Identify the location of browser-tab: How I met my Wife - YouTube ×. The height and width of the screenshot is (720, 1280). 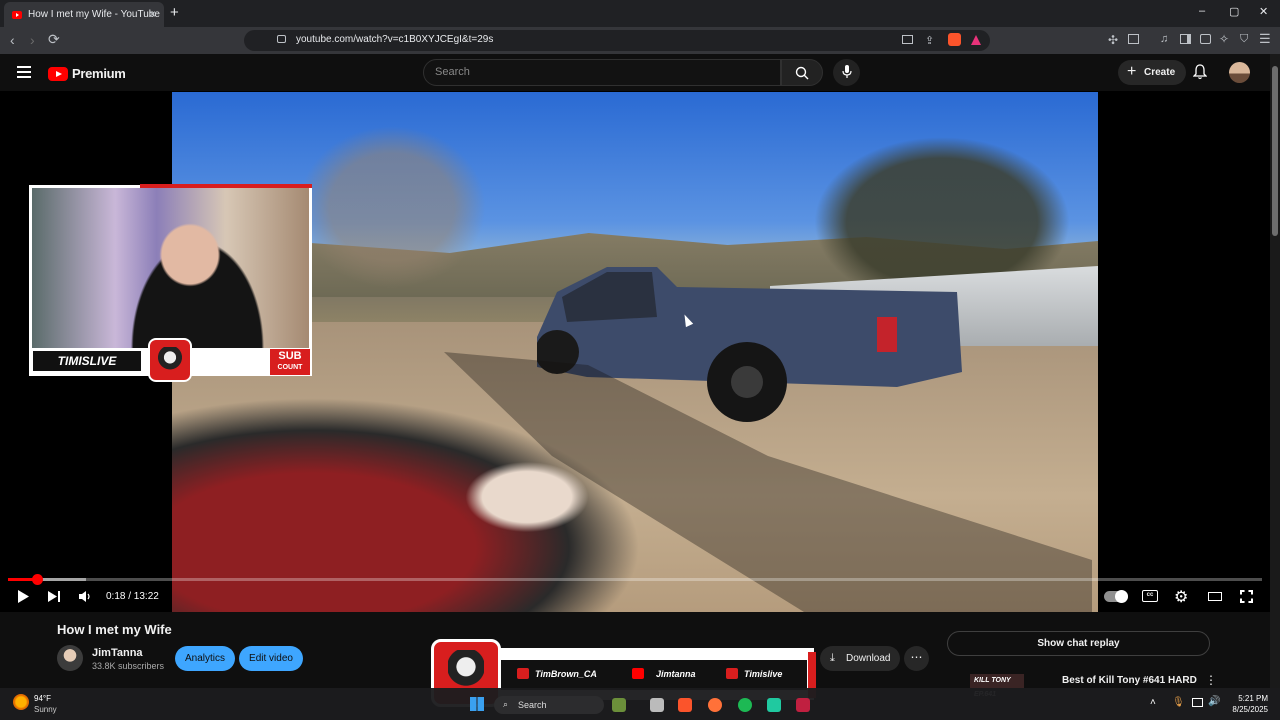
(84, 14).